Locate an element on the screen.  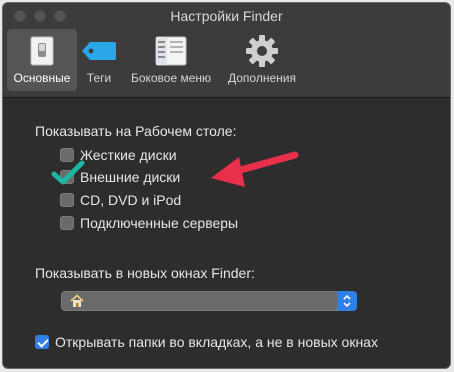
gear-icon is located at coordinates (262, 51).